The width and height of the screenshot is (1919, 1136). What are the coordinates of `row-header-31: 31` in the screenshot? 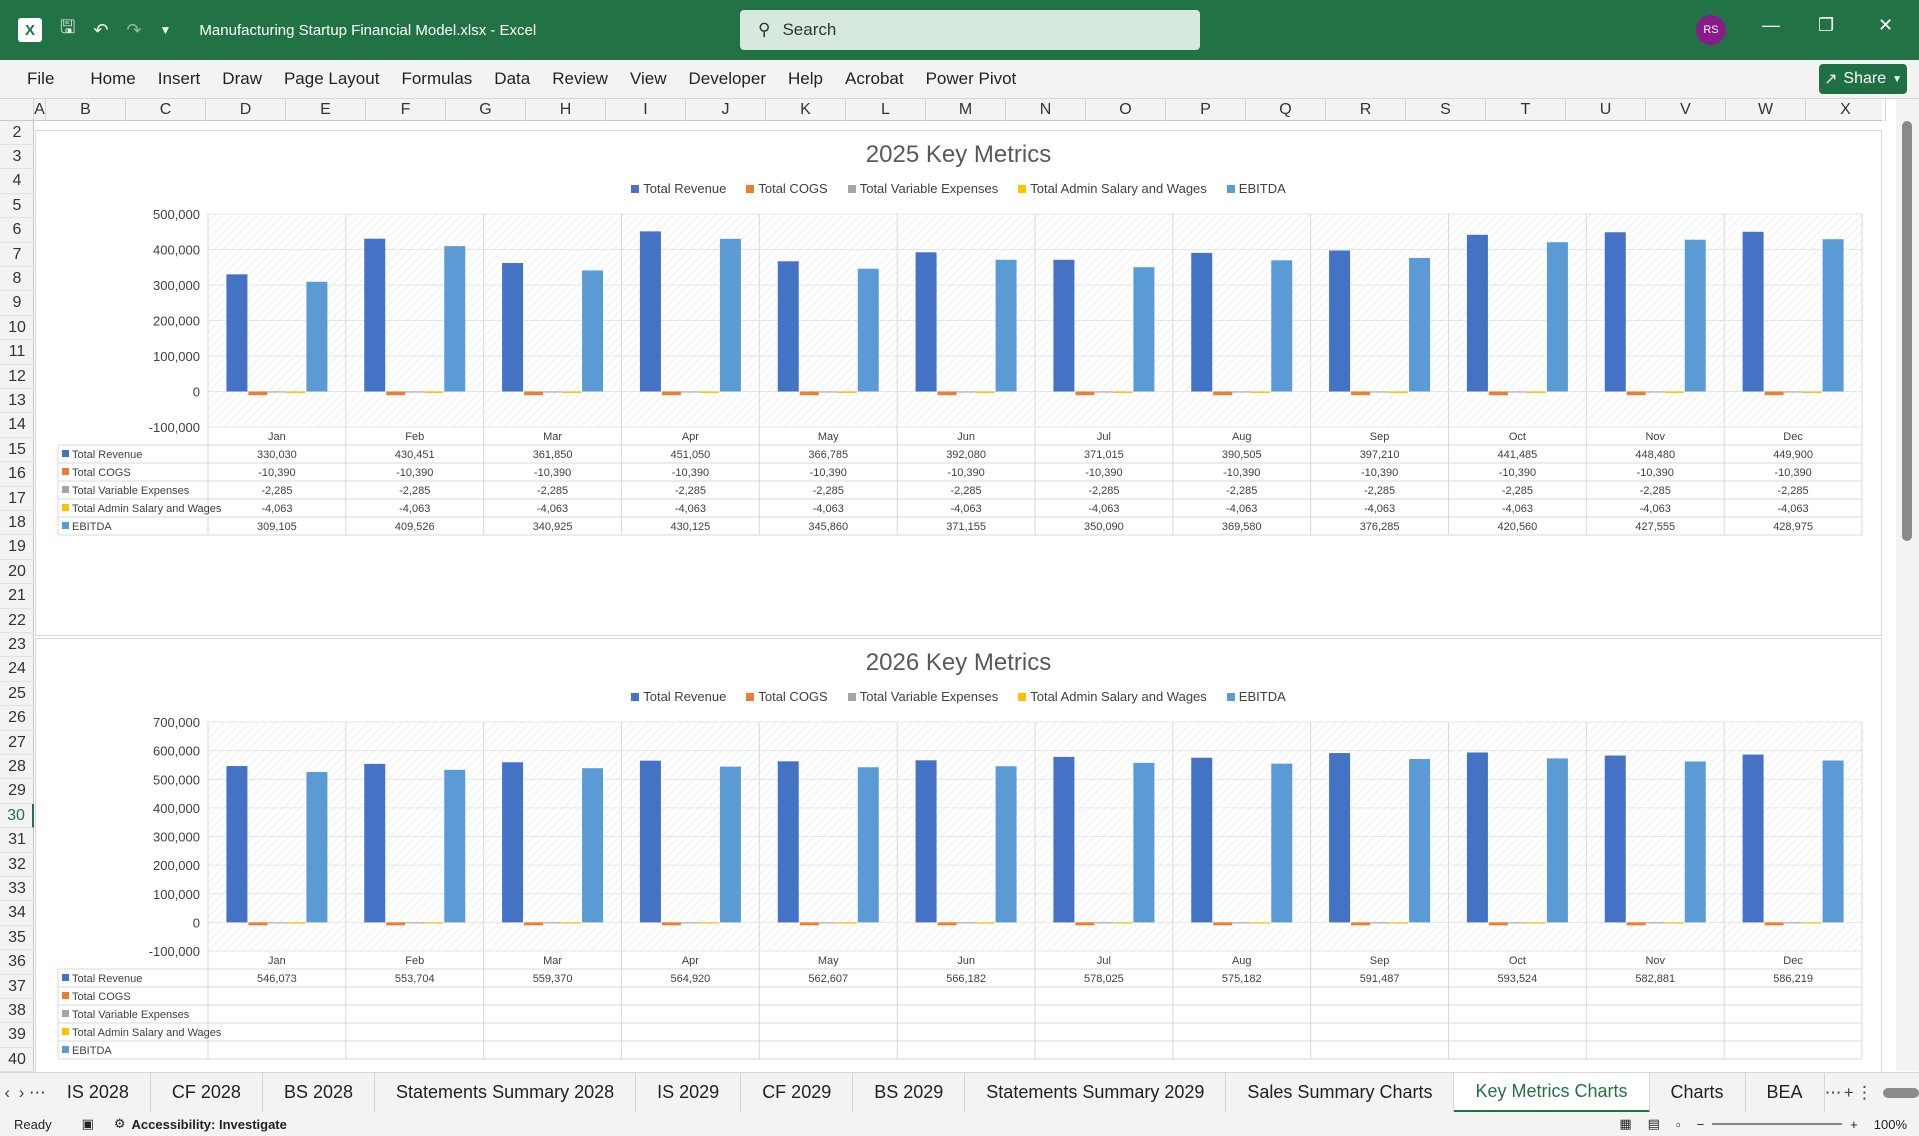 It's located at (17, 841).